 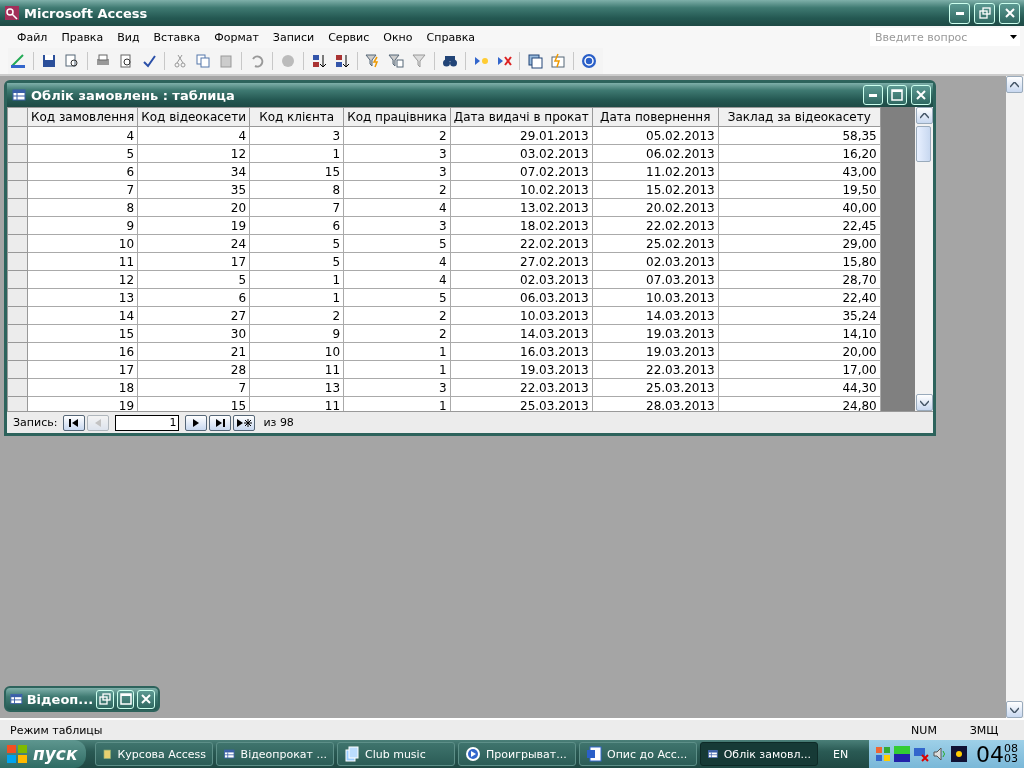 I want to click on column-header: Заклад за відеокасету, so click(x=799, y=117).